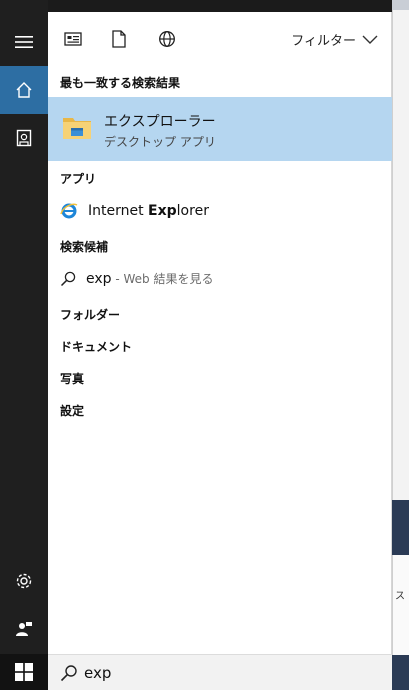  What do you see at coordinates (69, 675) in the screenshot?
I see `search-box-icon` at bounding box center [69, 675].